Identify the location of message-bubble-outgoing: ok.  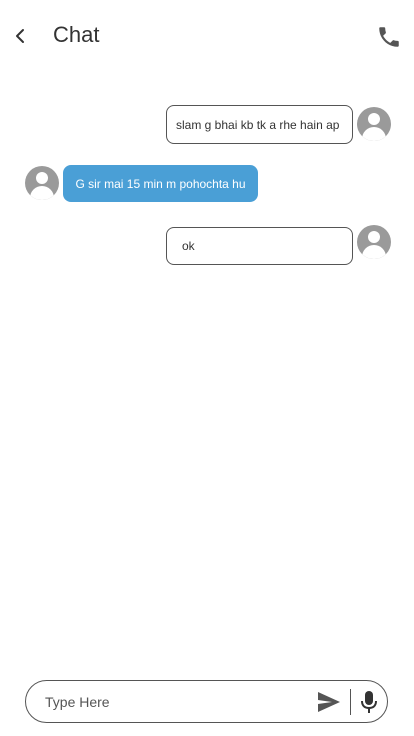
(259, 246).